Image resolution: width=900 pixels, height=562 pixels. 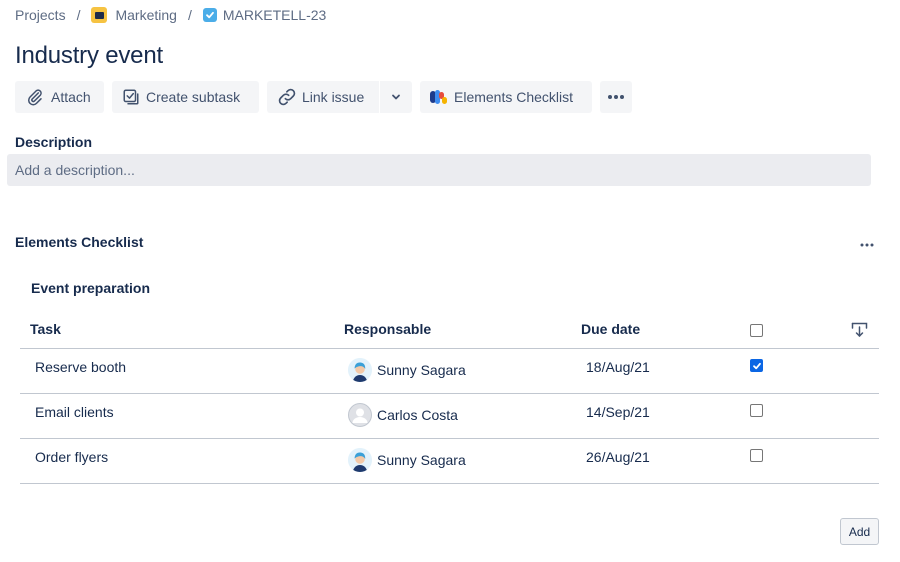 I want to click on table-row: Order flyers Sunny Sagara 26/Aug/21, so click(x=449, y=461).